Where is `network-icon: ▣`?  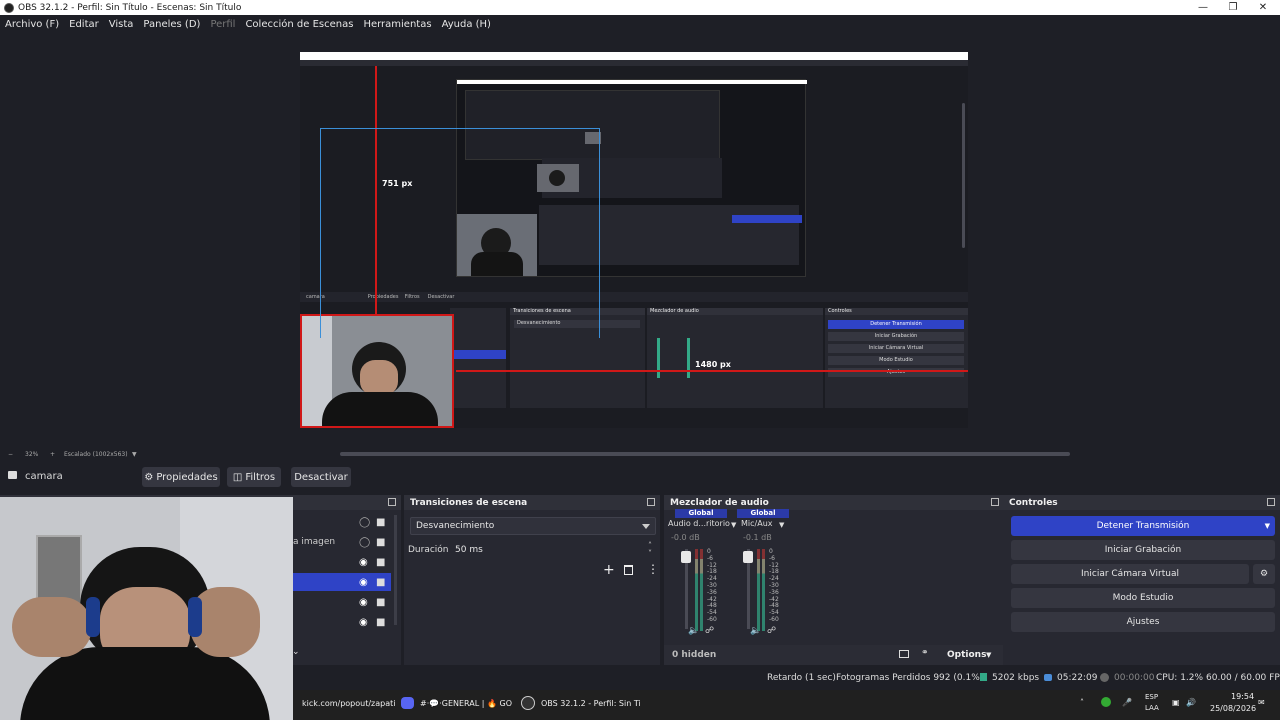
network-icon: ▣ is located at coordinates (1176, 702).